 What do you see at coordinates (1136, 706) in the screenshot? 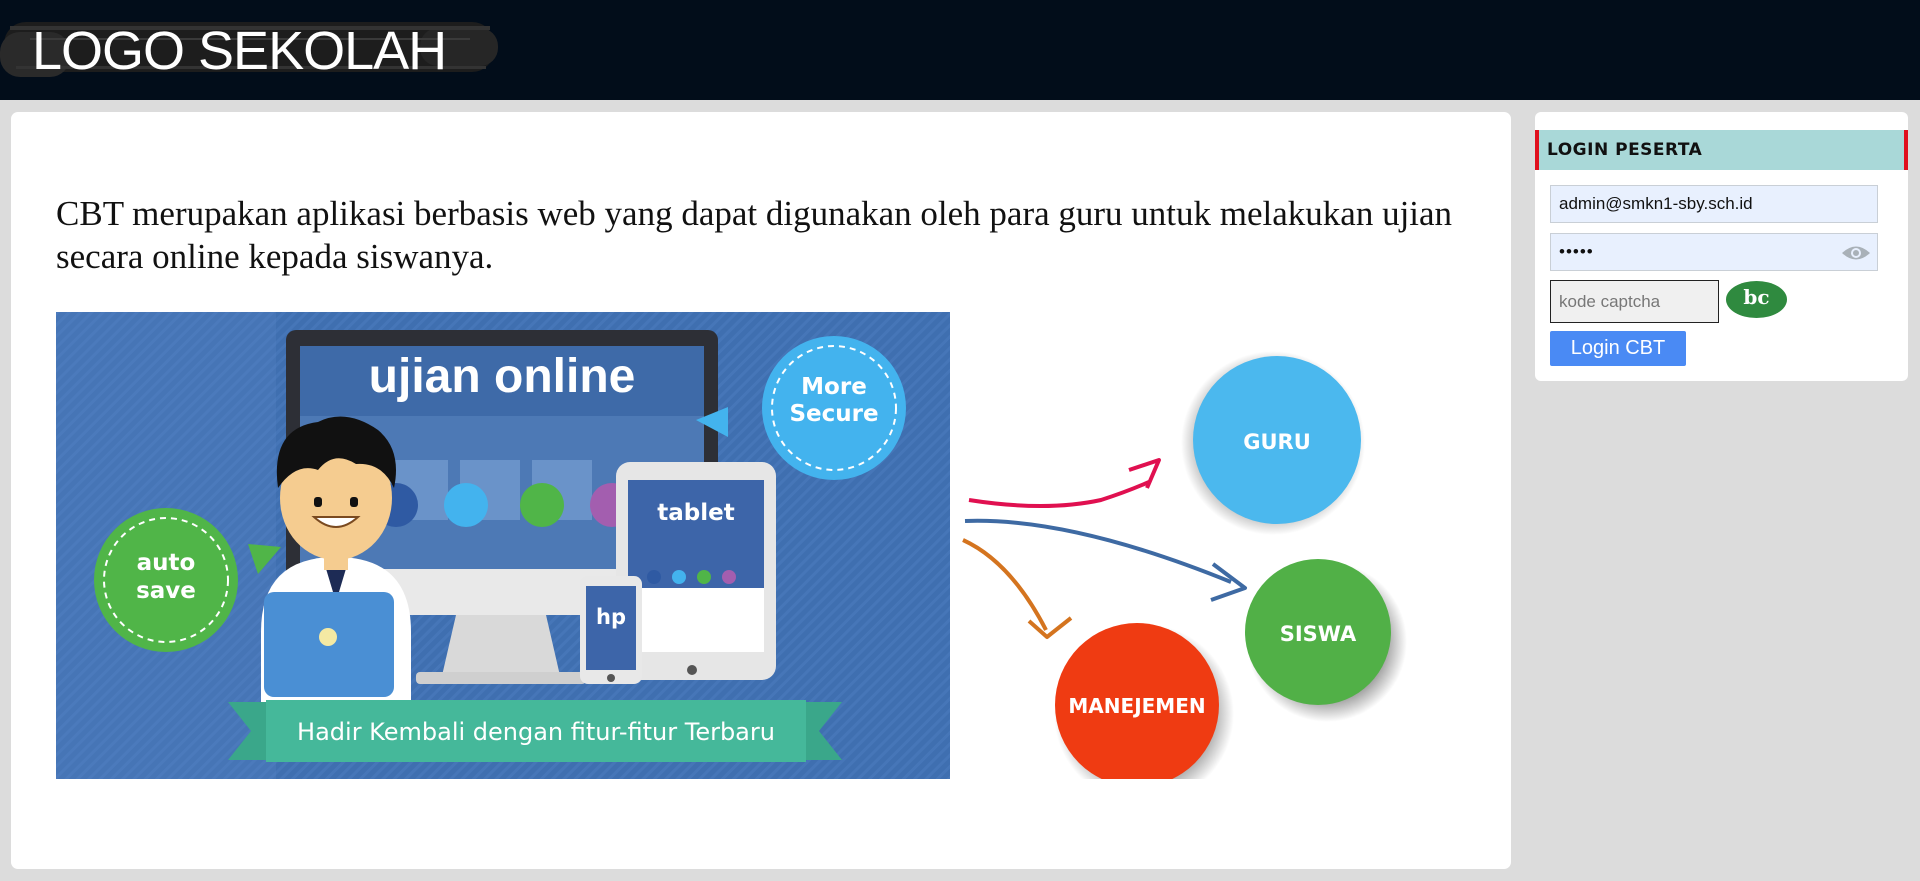
I see `role-manejemen-label: MANEJEMEN` at bounding box center [1136, 706].